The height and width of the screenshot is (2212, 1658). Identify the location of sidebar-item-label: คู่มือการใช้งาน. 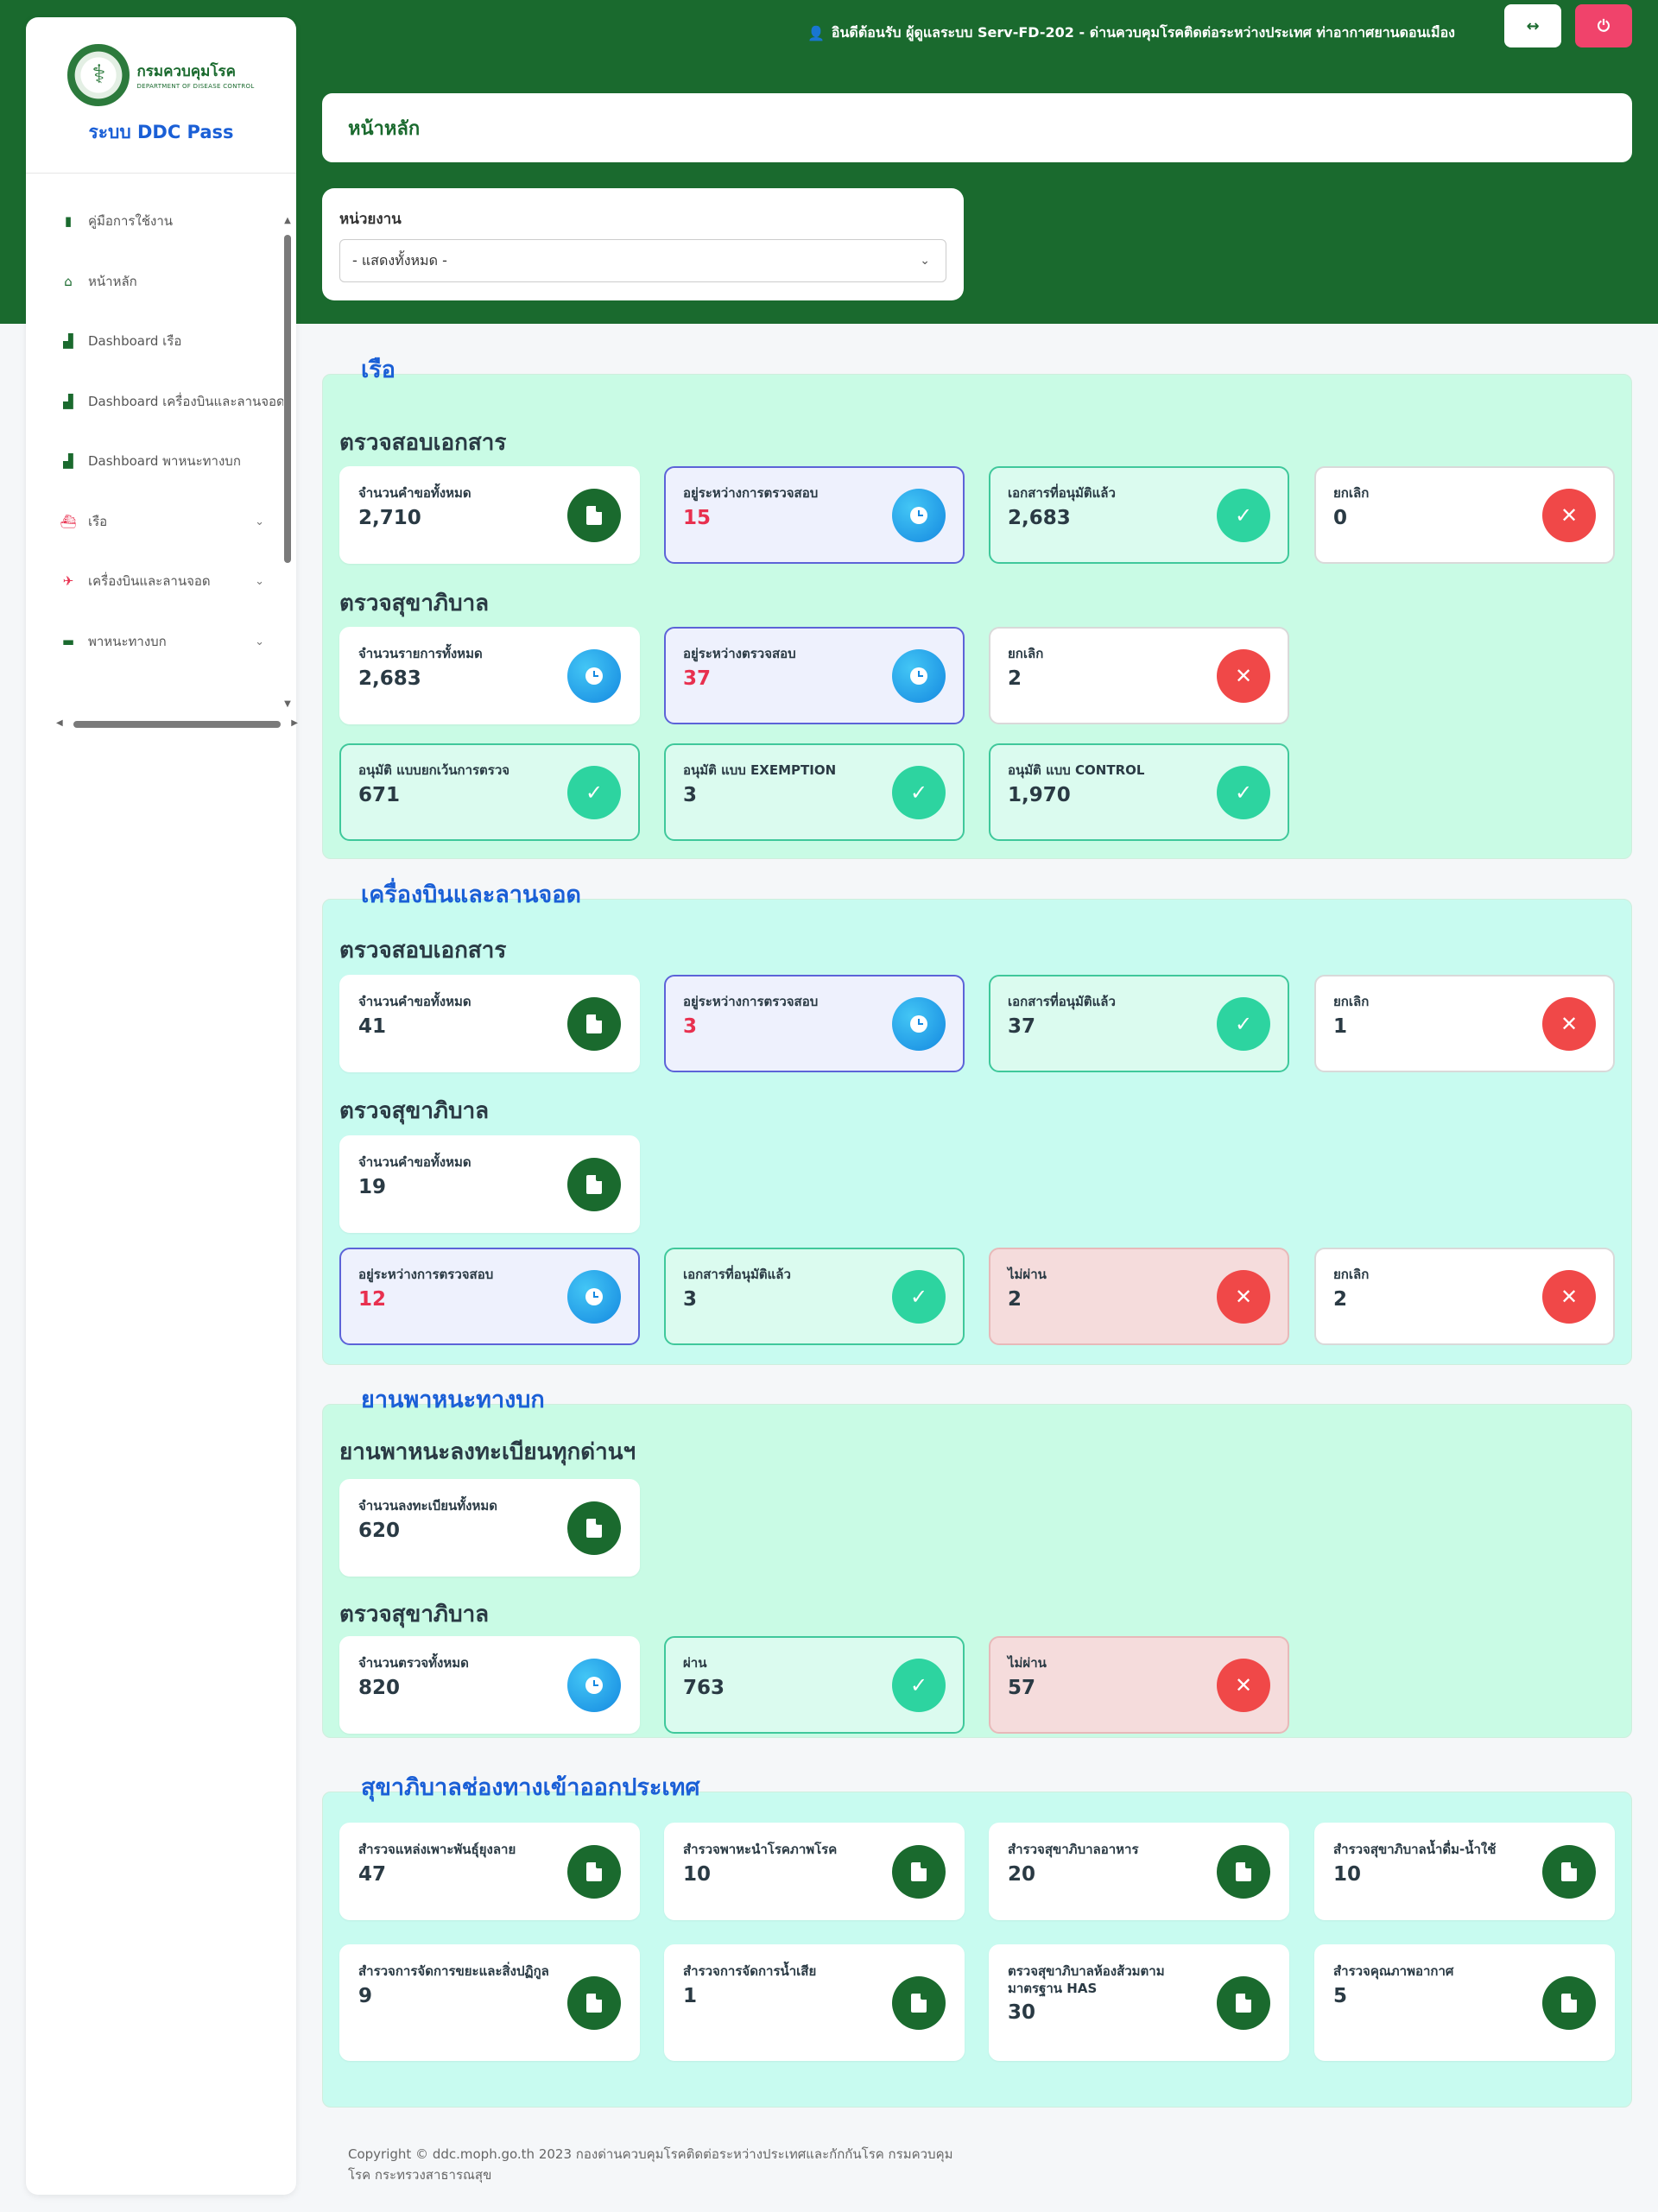
(130, 221).